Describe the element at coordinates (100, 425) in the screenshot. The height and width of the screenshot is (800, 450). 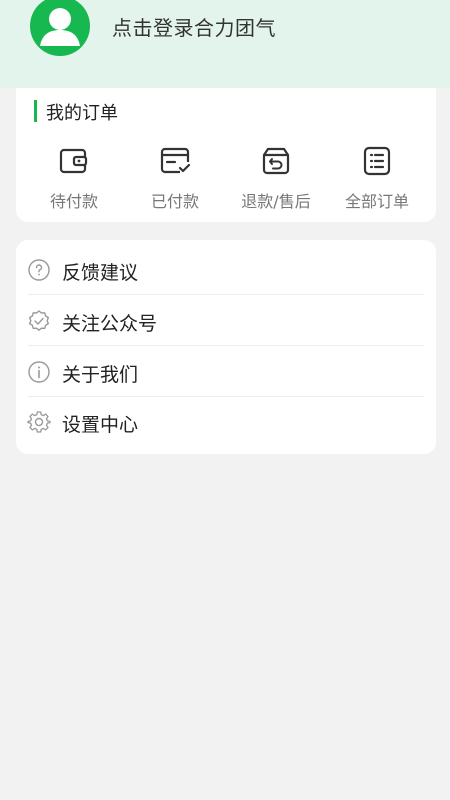
I see `menu-item-settings-label: 设置中心` at that location.